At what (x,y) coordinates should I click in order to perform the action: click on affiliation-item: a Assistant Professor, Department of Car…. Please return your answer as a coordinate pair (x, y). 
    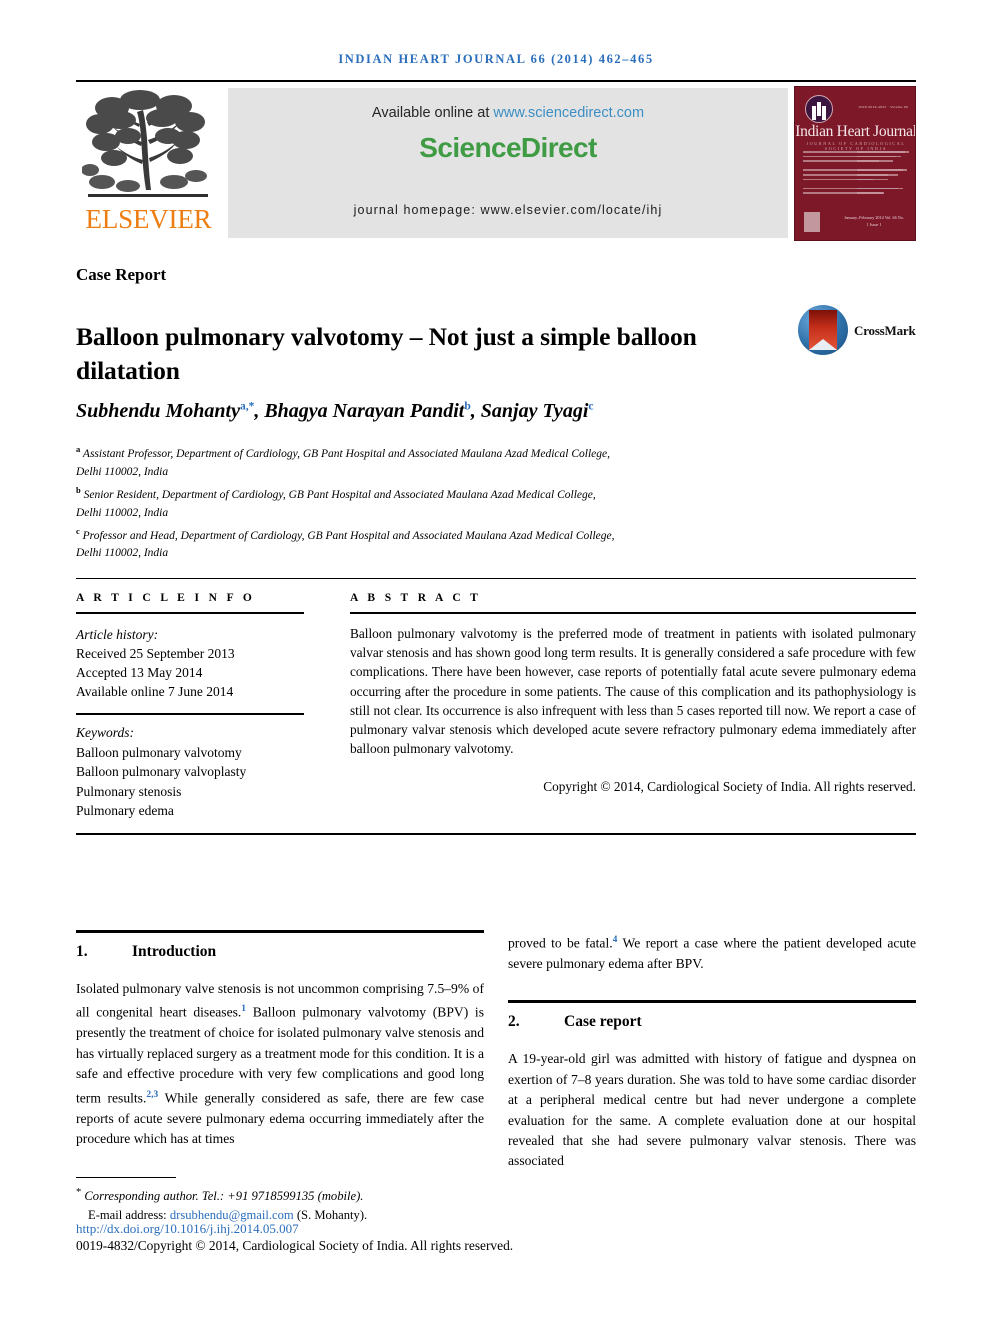
    Looking at the image, I should click on (456, 460).